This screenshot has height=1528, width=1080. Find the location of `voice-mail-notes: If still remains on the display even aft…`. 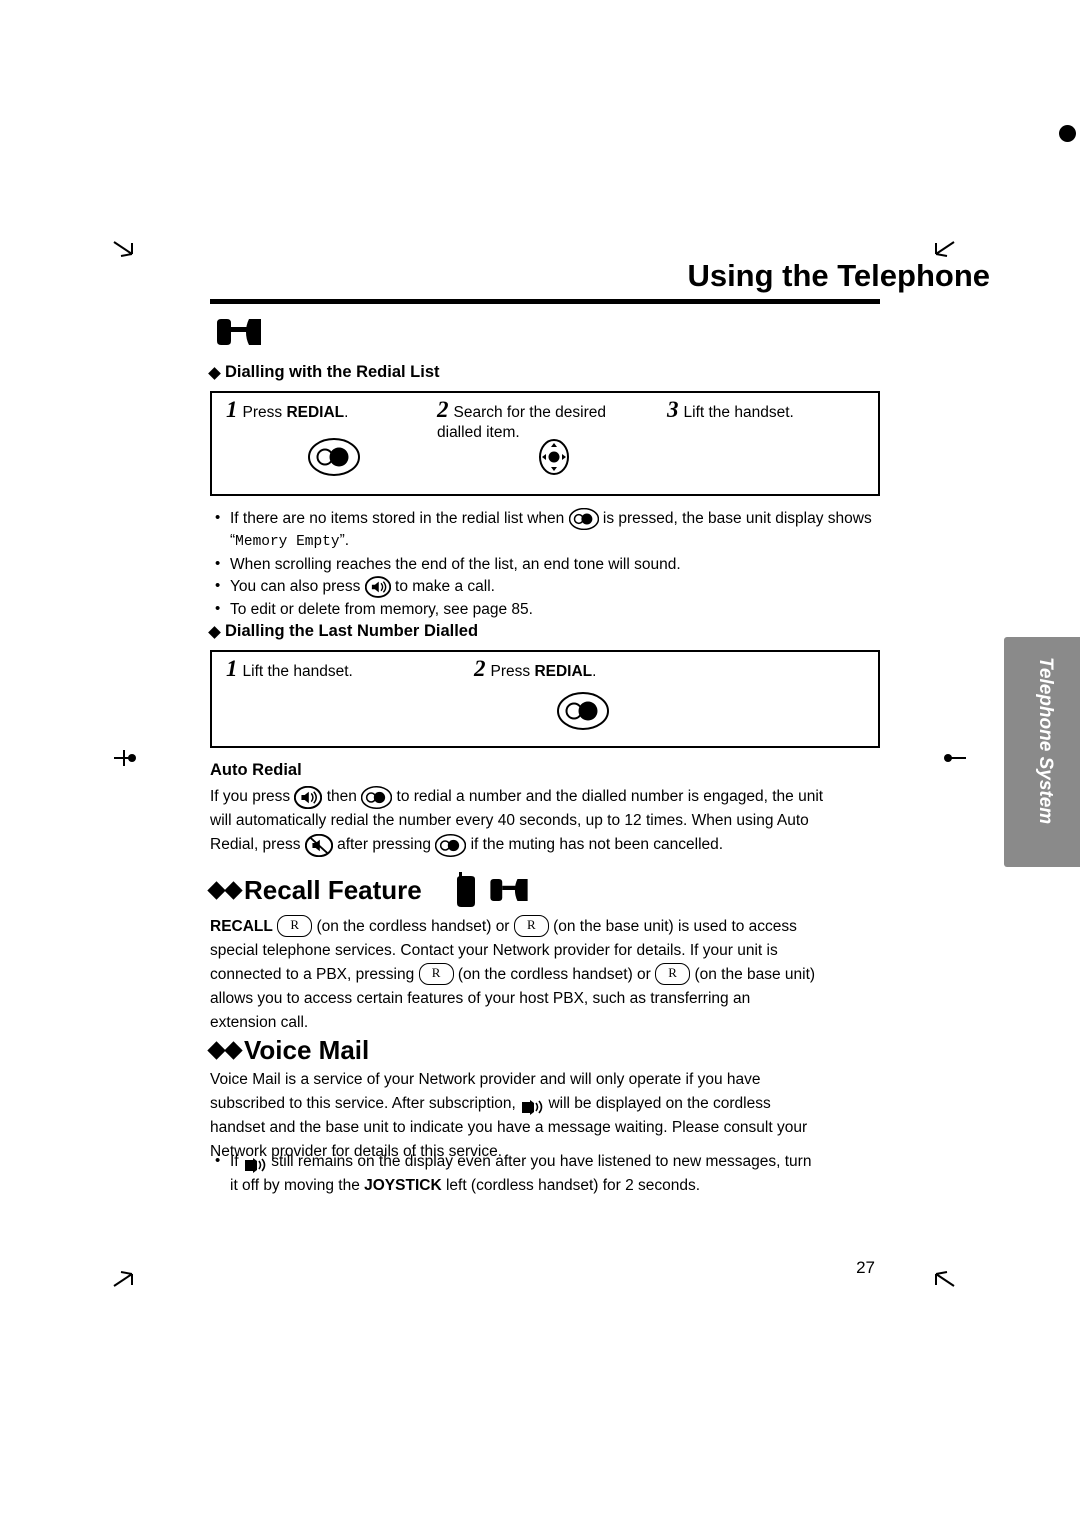

voice-mail-notes: If still remains on the display even aft… is located at coordinates (546, 1174).